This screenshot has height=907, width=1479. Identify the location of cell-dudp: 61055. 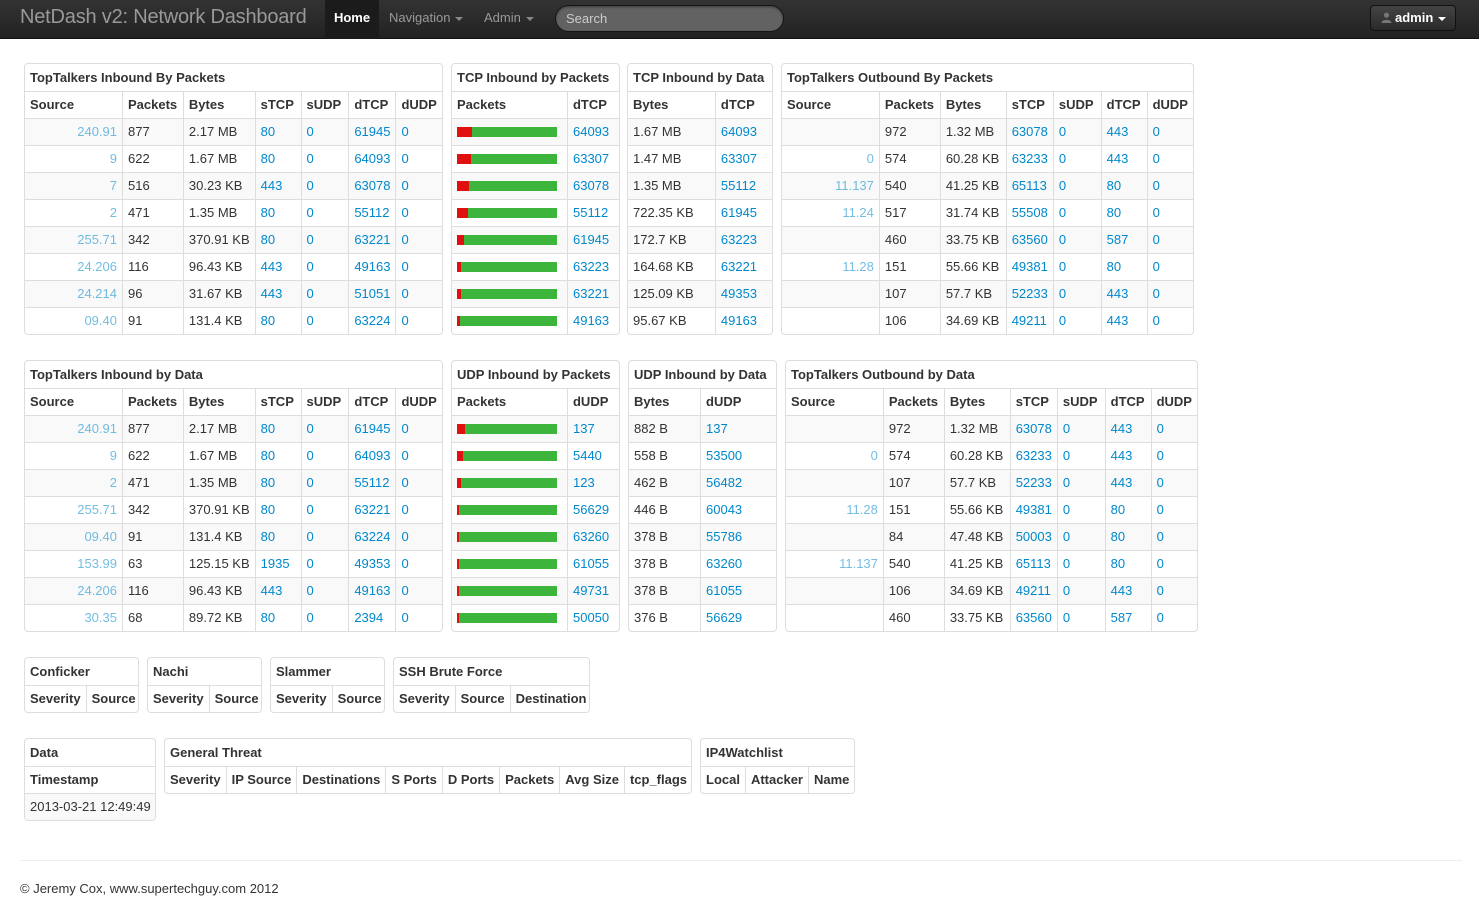
(738, 590).